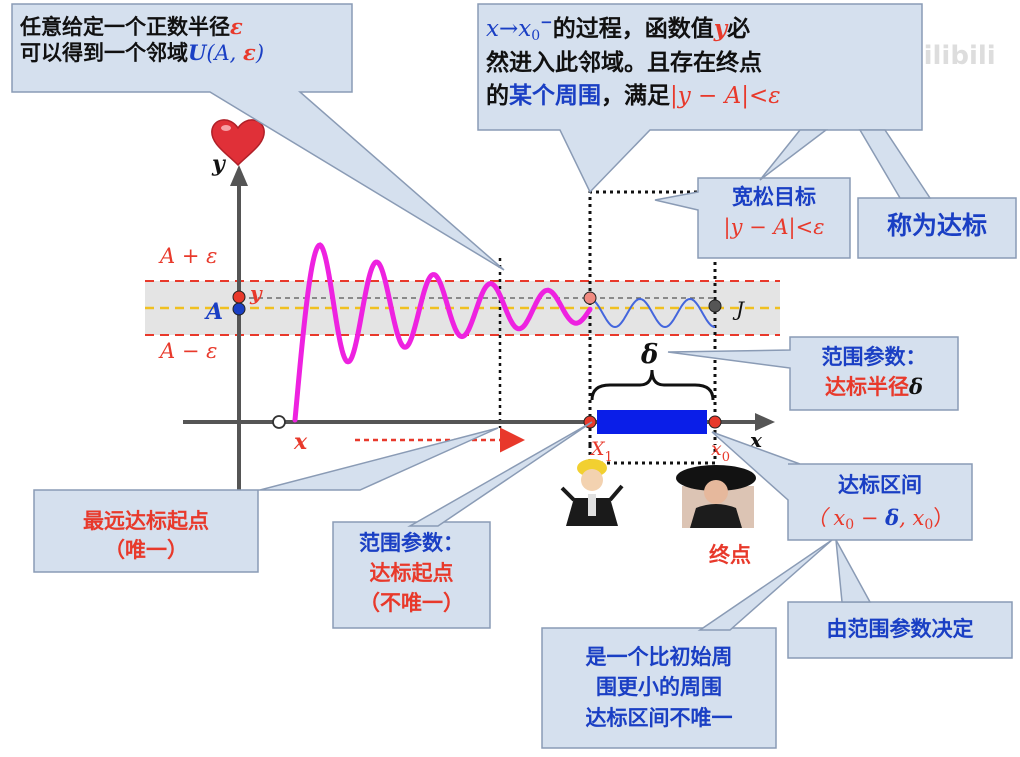 Image resolution: width=1020 pixels, height=757 pixels. Describe the element at coordinates (256, 293) in the screenshot. I see `y-point-label: y` at that location.